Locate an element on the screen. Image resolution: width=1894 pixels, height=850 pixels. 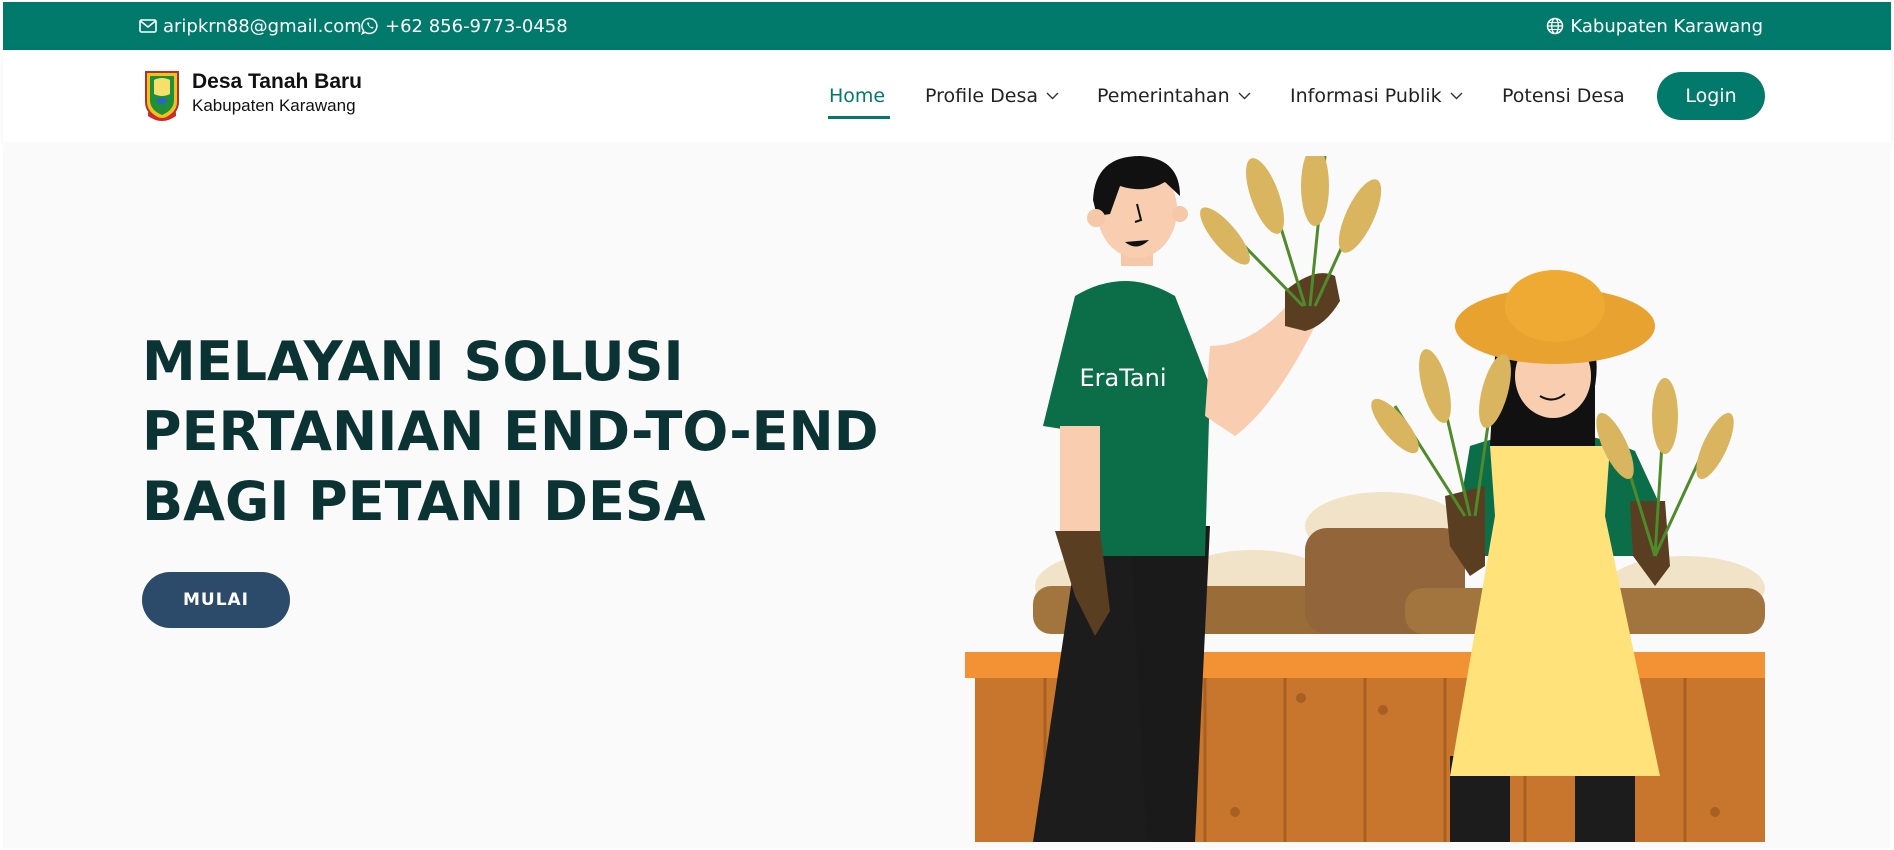
site-title: Desa Tanah Baru is located at coordinates (277, 82).